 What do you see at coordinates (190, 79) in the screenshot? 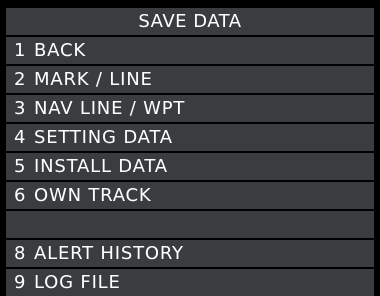
I see `menu-item-mark-line: 2 MARK / LINE` at bounding box center [190, 79].